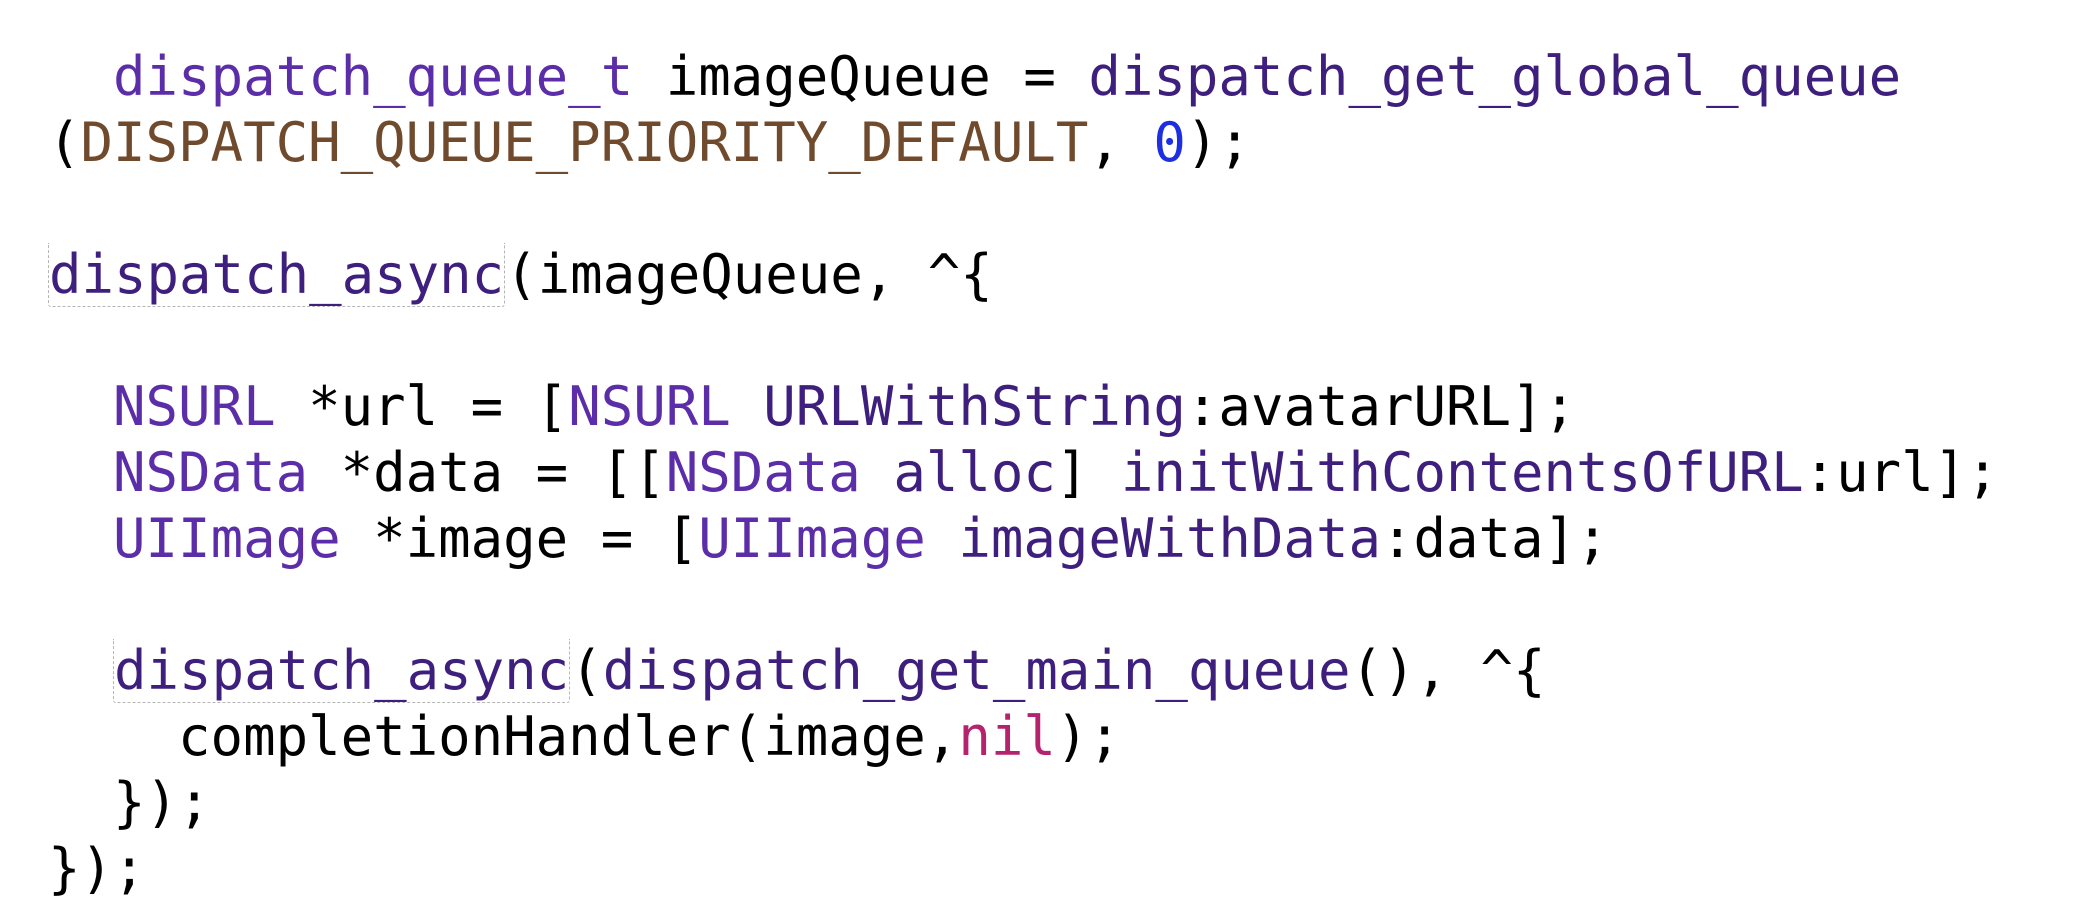 This screenshot has height=906, width=2098. I want to click on code-token-function: initWithContentsOfURL, so click(1462, 472).